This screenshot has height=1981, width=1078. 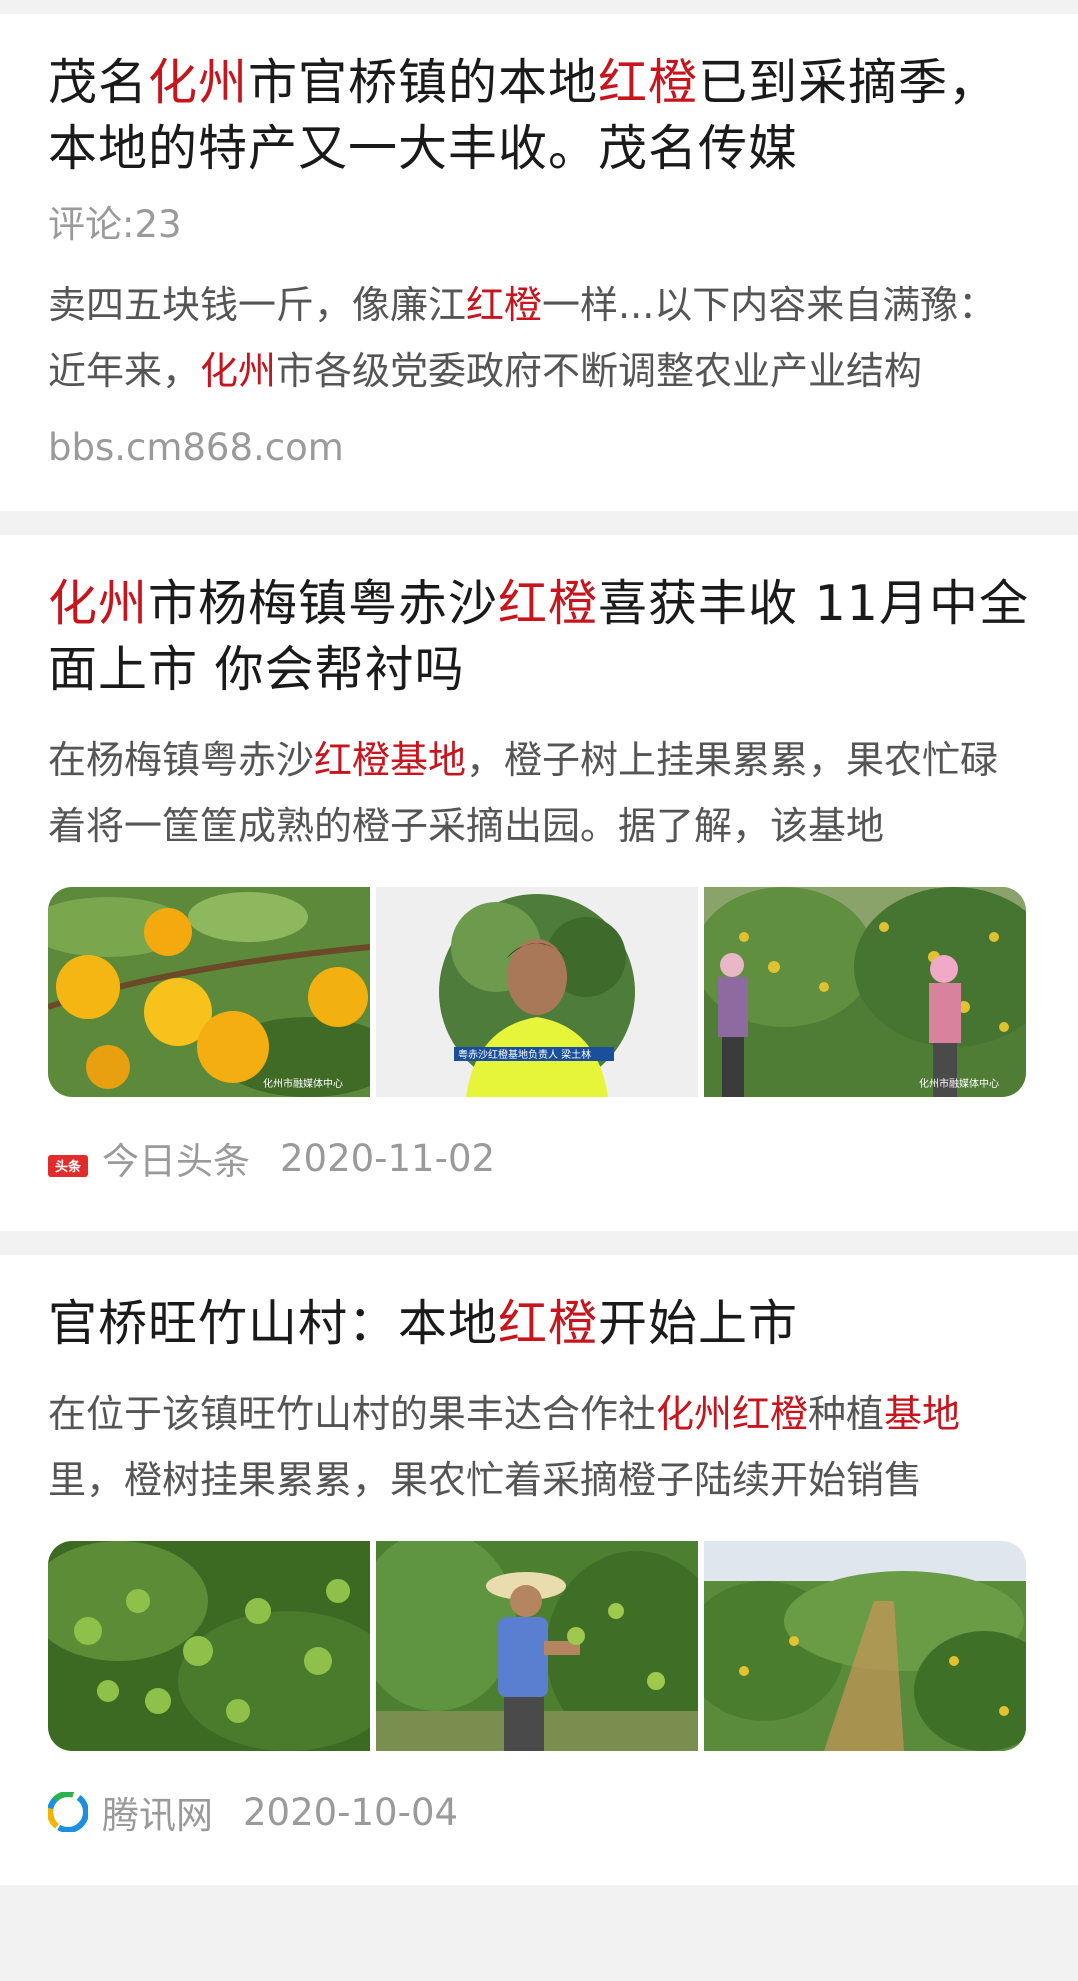 I want to click on interview-caption: 粤赤沙红橙基地负责人 梁土林, so click(x=524, y=1054).